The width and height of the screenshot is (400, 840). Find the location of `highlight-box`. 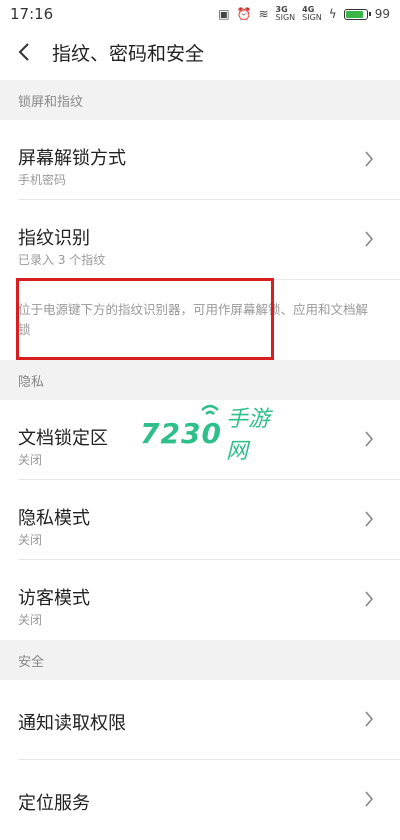

highlight-box is located at coordinates (145, 319).